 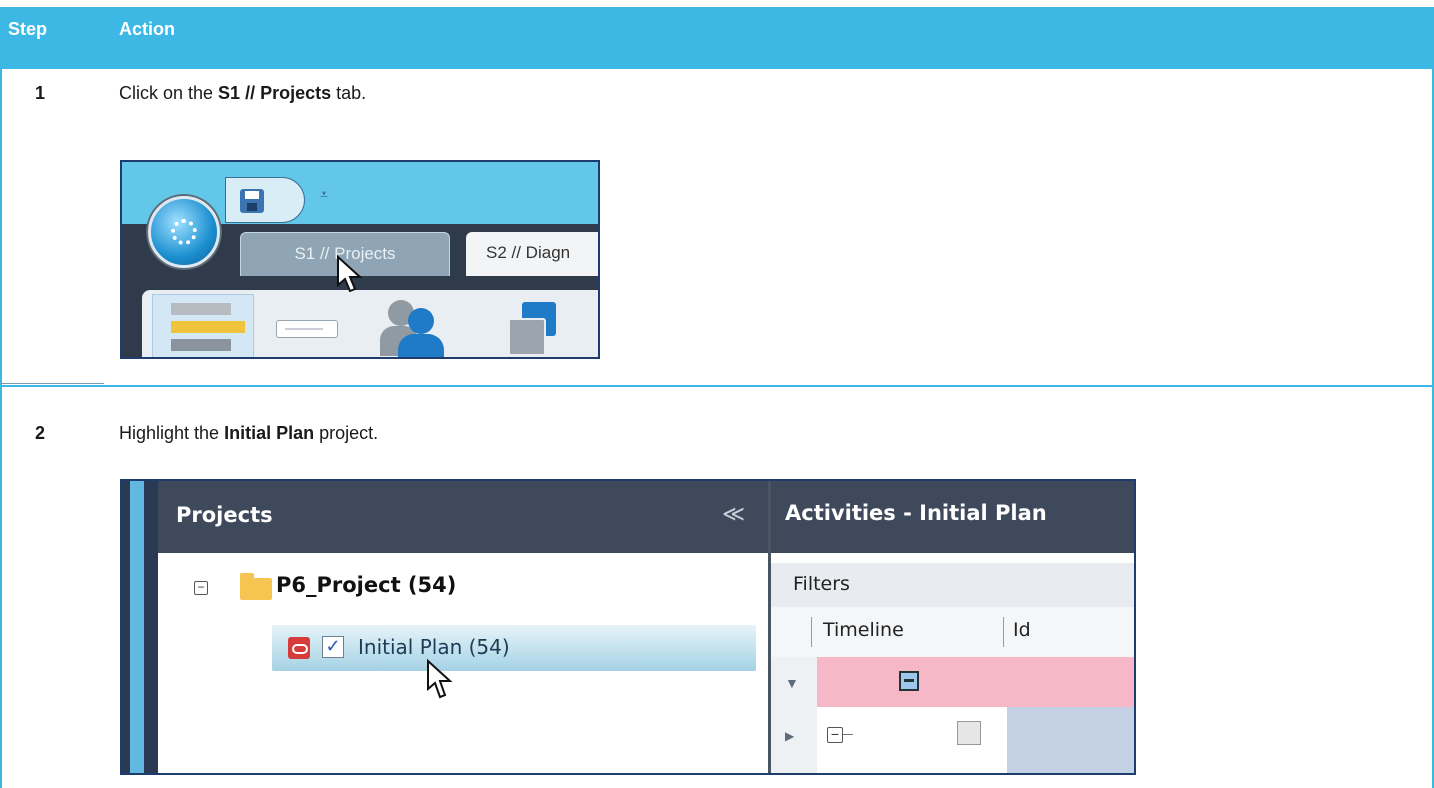 I want to click on filters-bar: Filters, so click(x=952, y=585).